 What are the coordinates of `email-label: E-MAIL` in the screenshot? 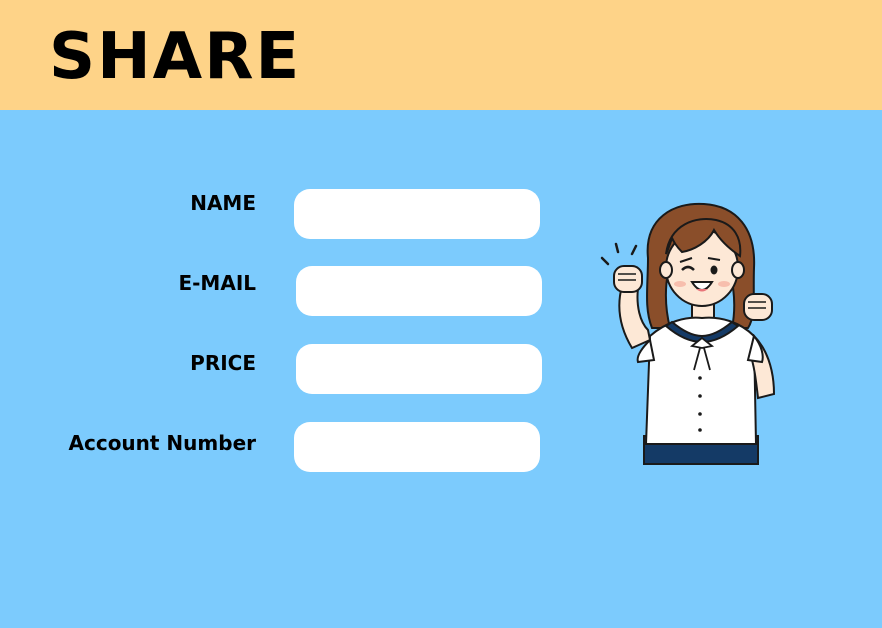 It's located at (217, 283).